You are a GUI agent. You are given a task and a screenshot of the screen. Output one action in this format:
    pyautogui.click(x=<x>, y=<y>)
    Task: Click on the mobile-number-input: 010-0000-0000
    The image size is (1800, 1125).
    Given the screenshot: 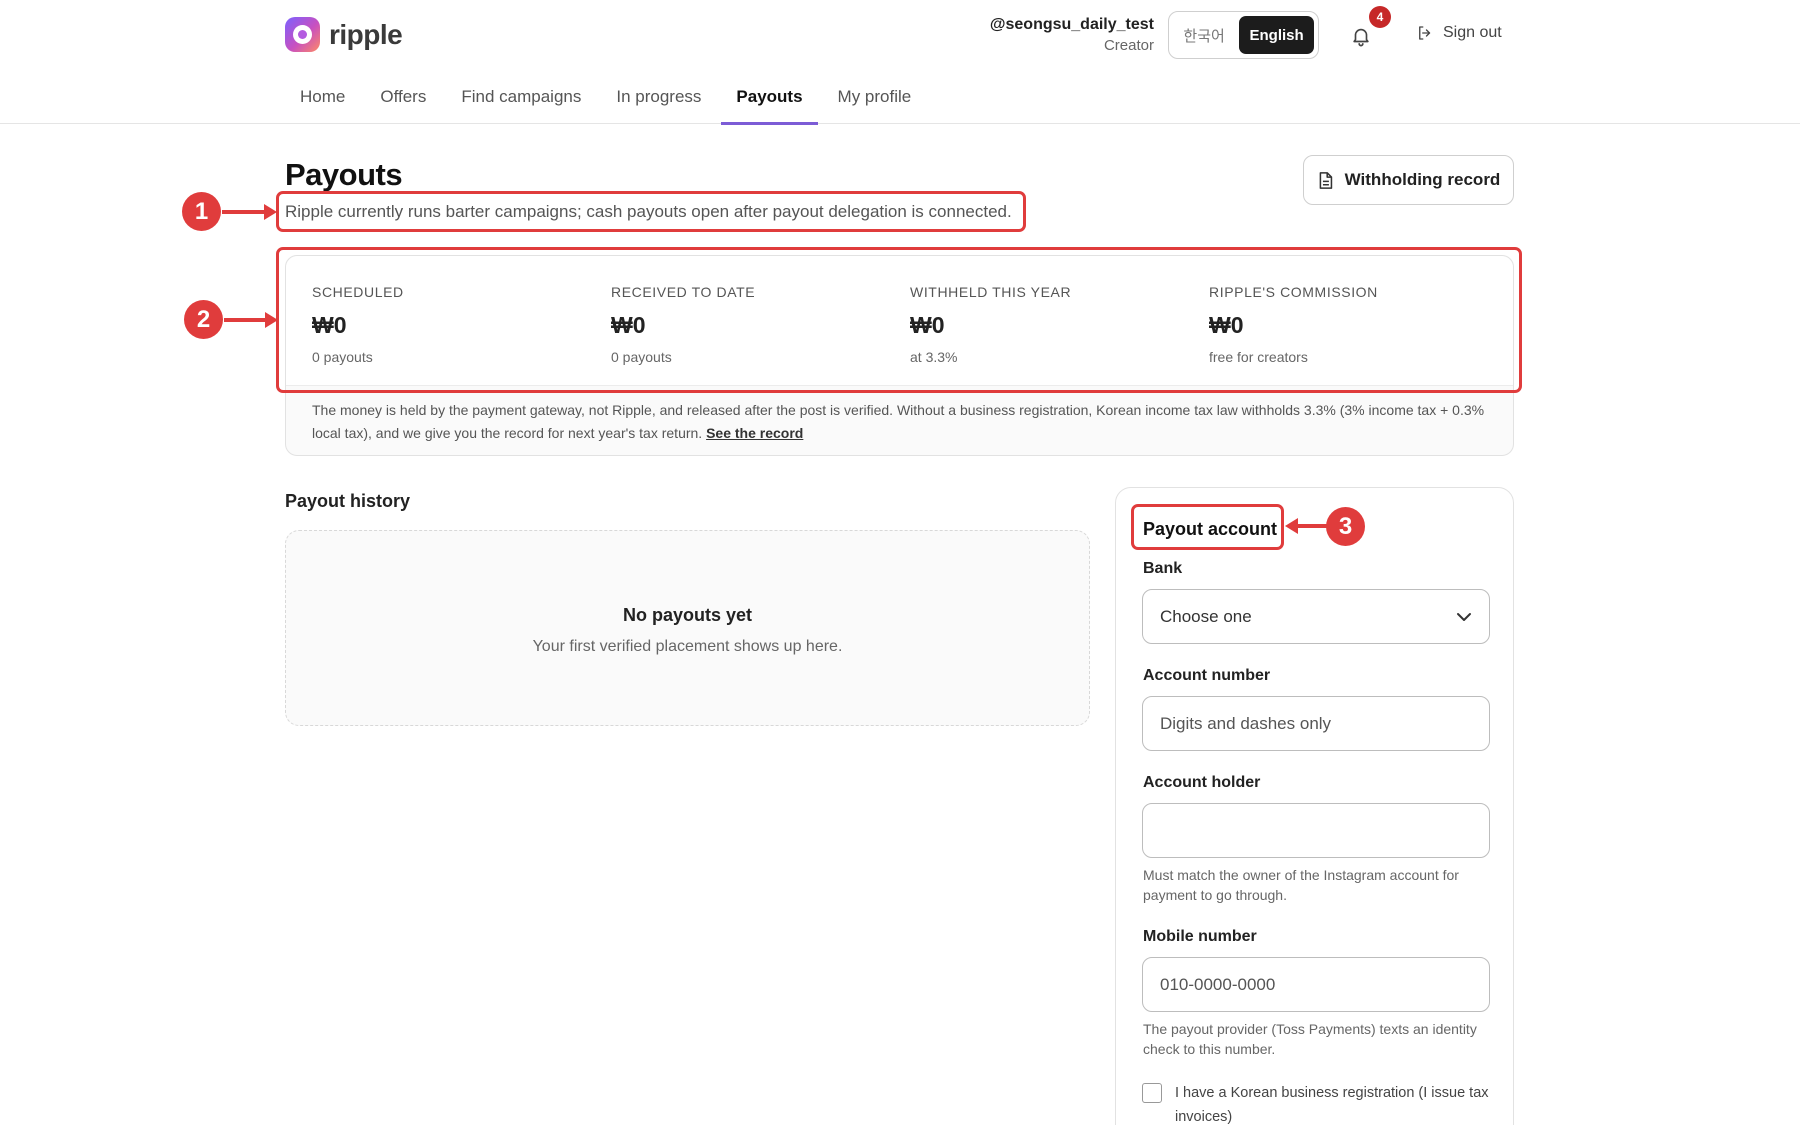 What is the action you would take?
    pyautogui.click(x=1316, y=984)
    